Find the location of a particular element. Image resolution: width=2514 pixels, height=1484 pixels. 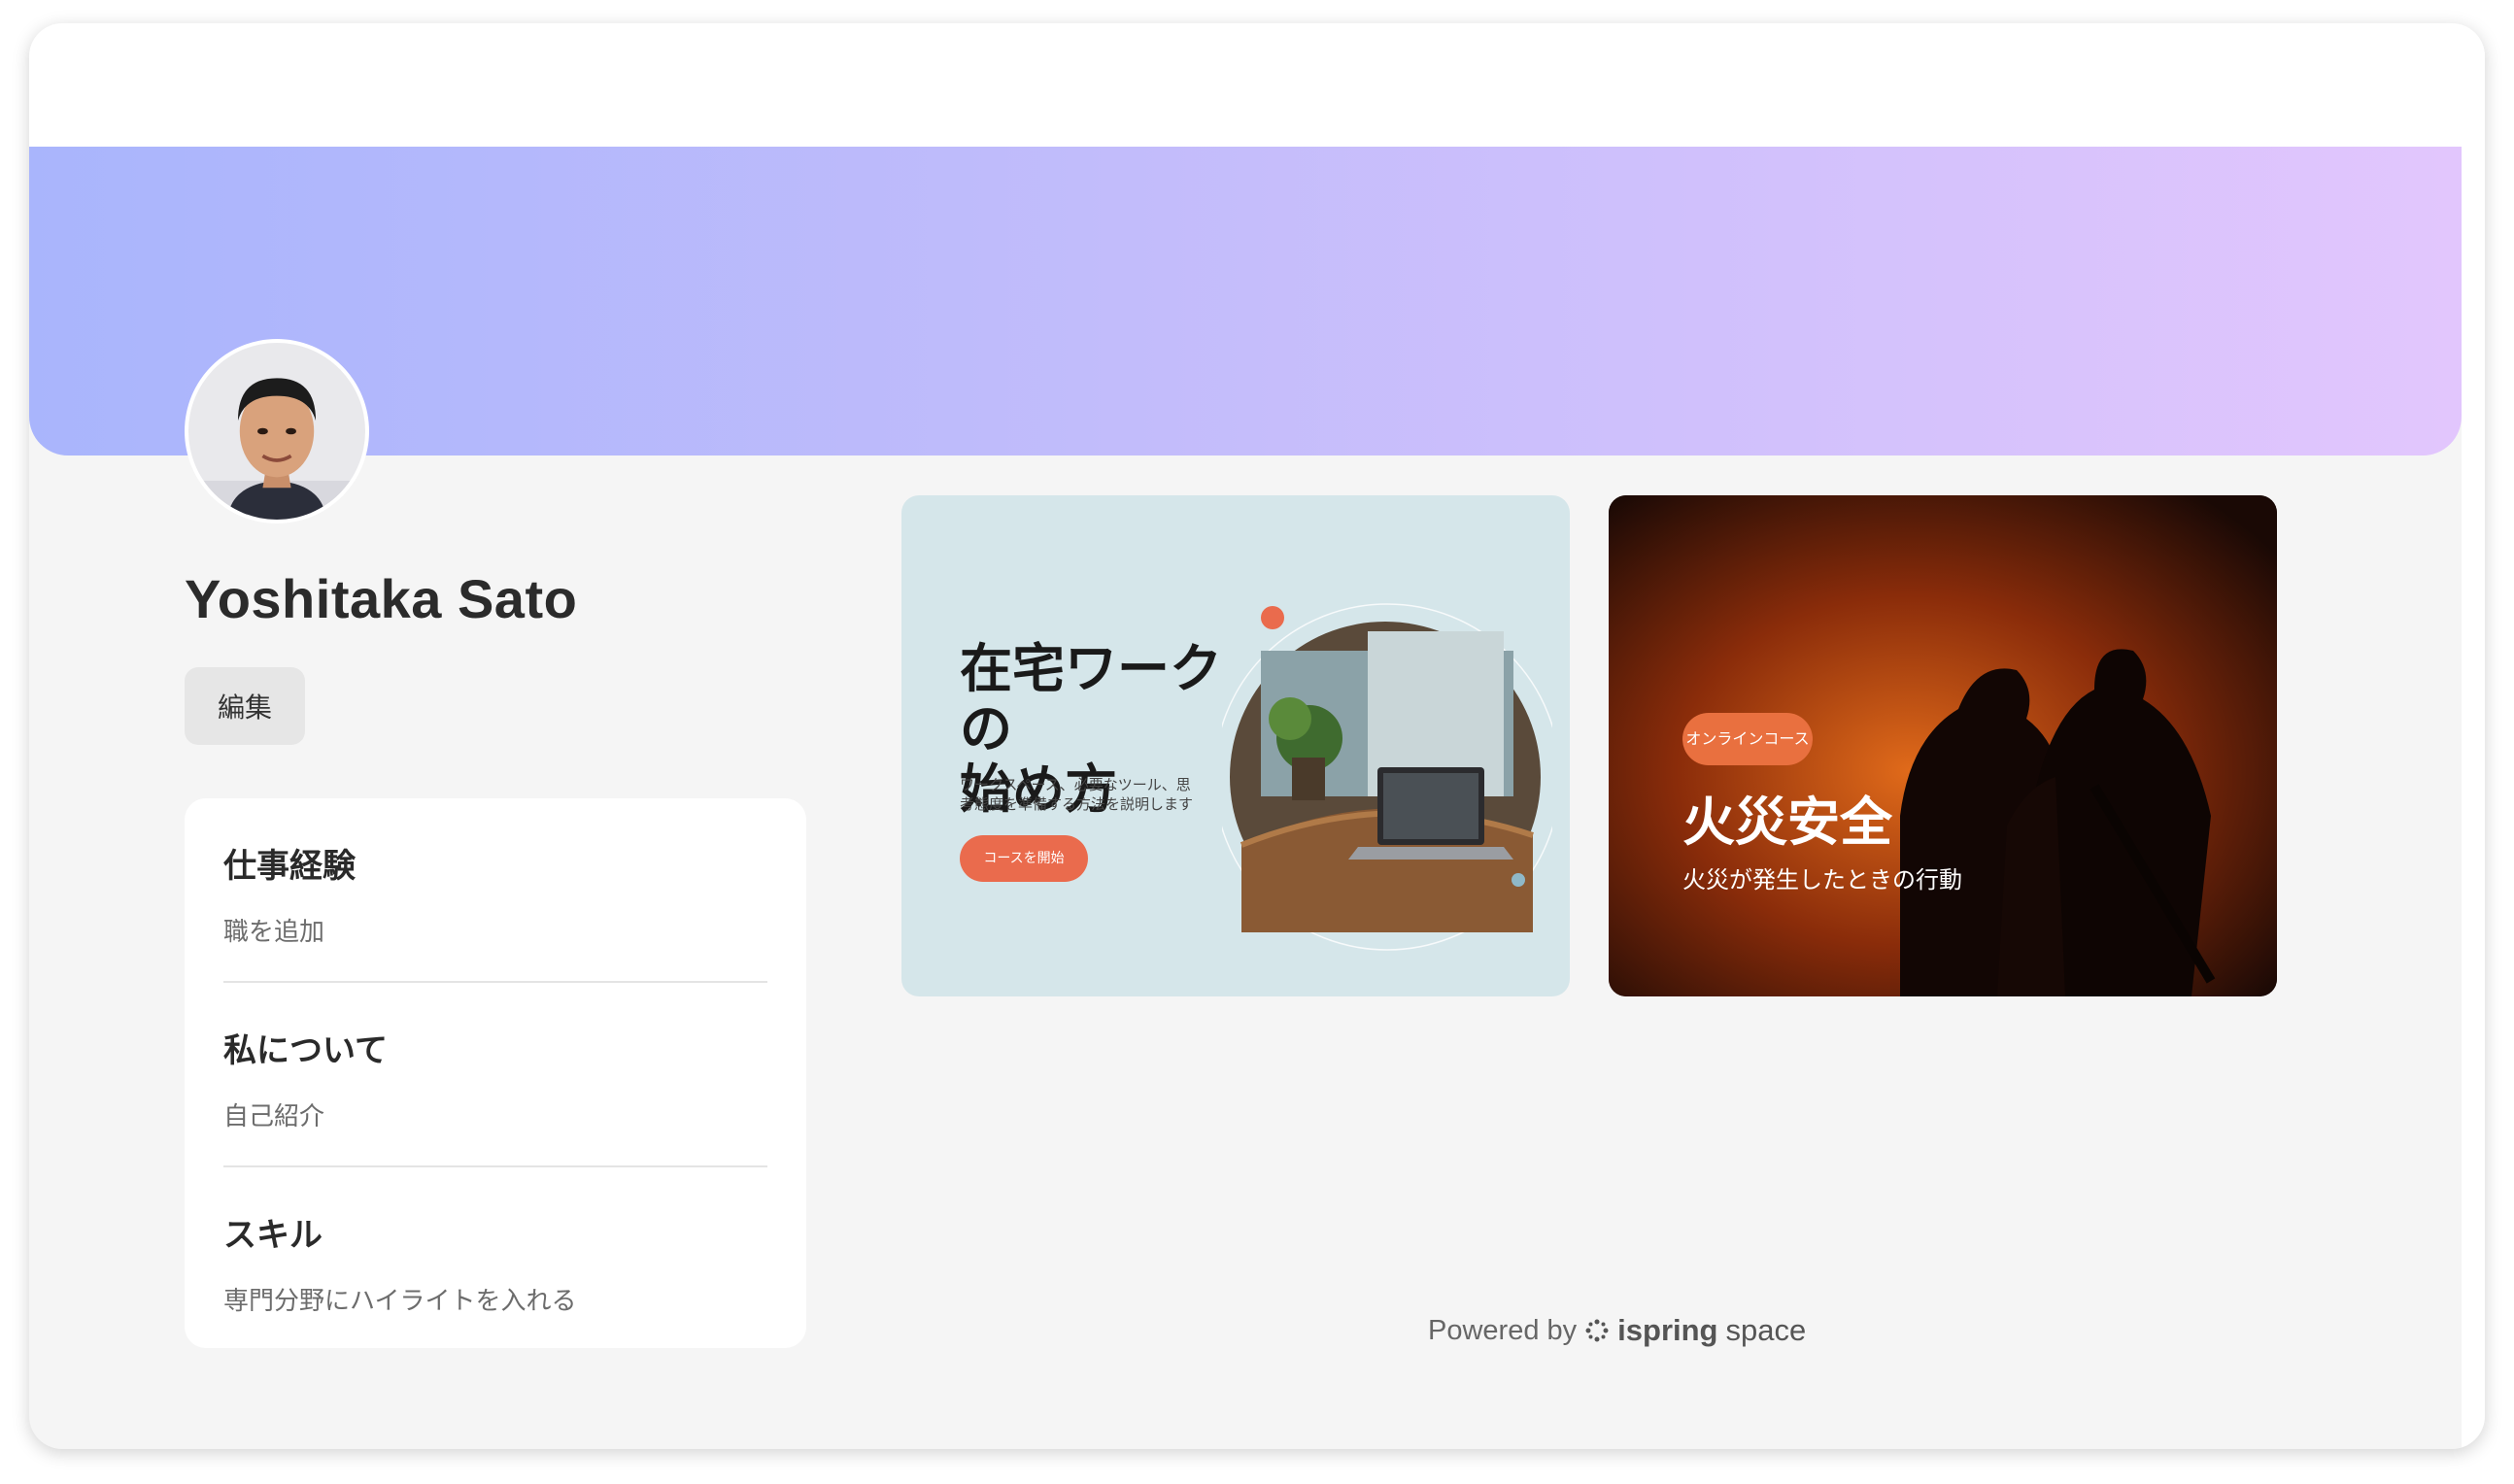

work-experience-title: 仕事経験 is located at coordinates (289, 867).